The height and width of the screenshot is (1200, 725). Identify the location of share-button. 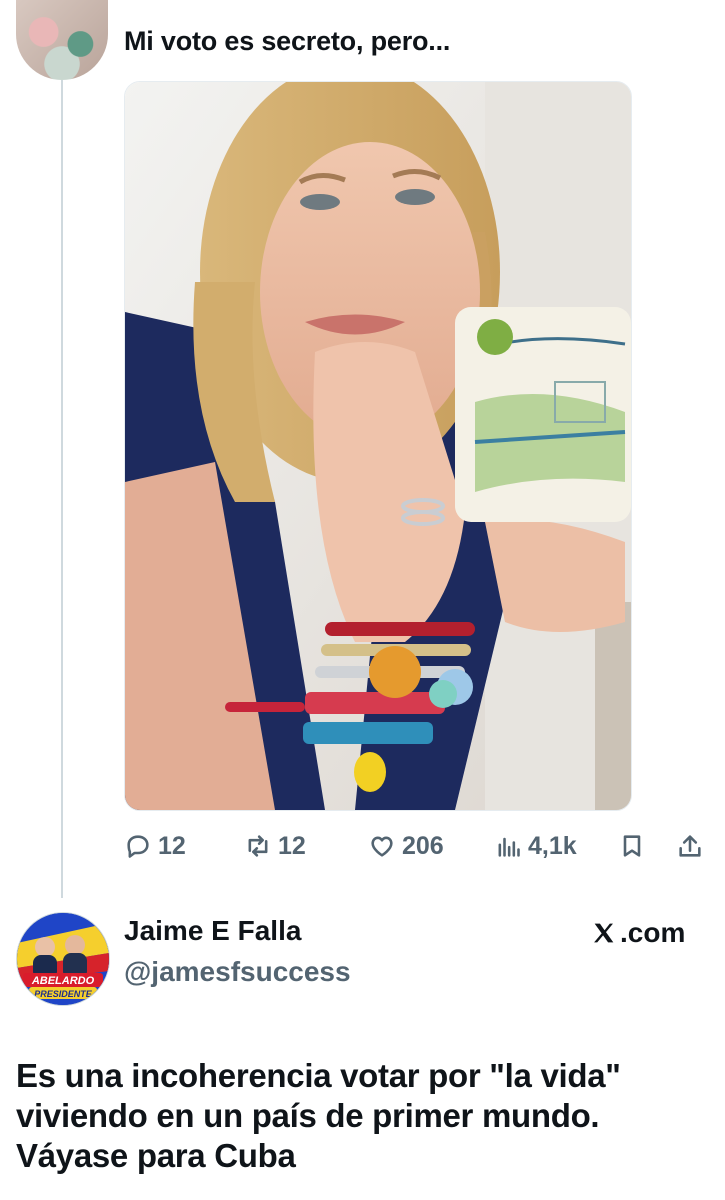
(690, 846).